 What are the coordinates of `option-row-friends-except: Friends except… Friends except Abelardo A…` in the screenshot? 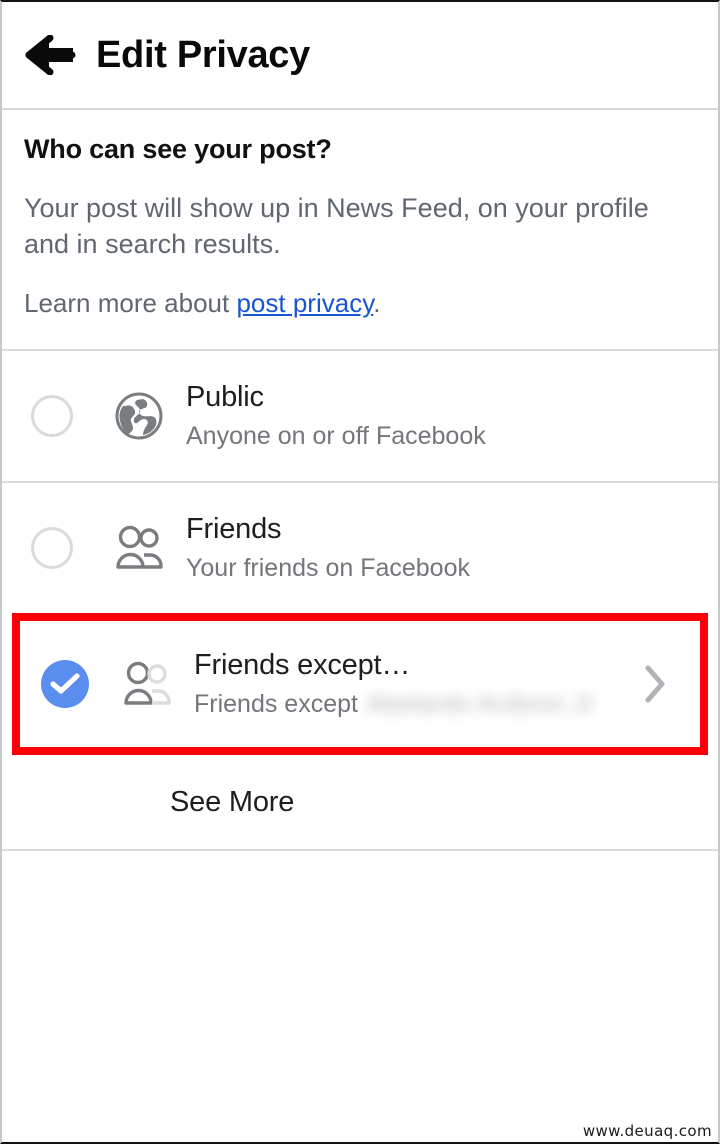 It's located at (360, 684).